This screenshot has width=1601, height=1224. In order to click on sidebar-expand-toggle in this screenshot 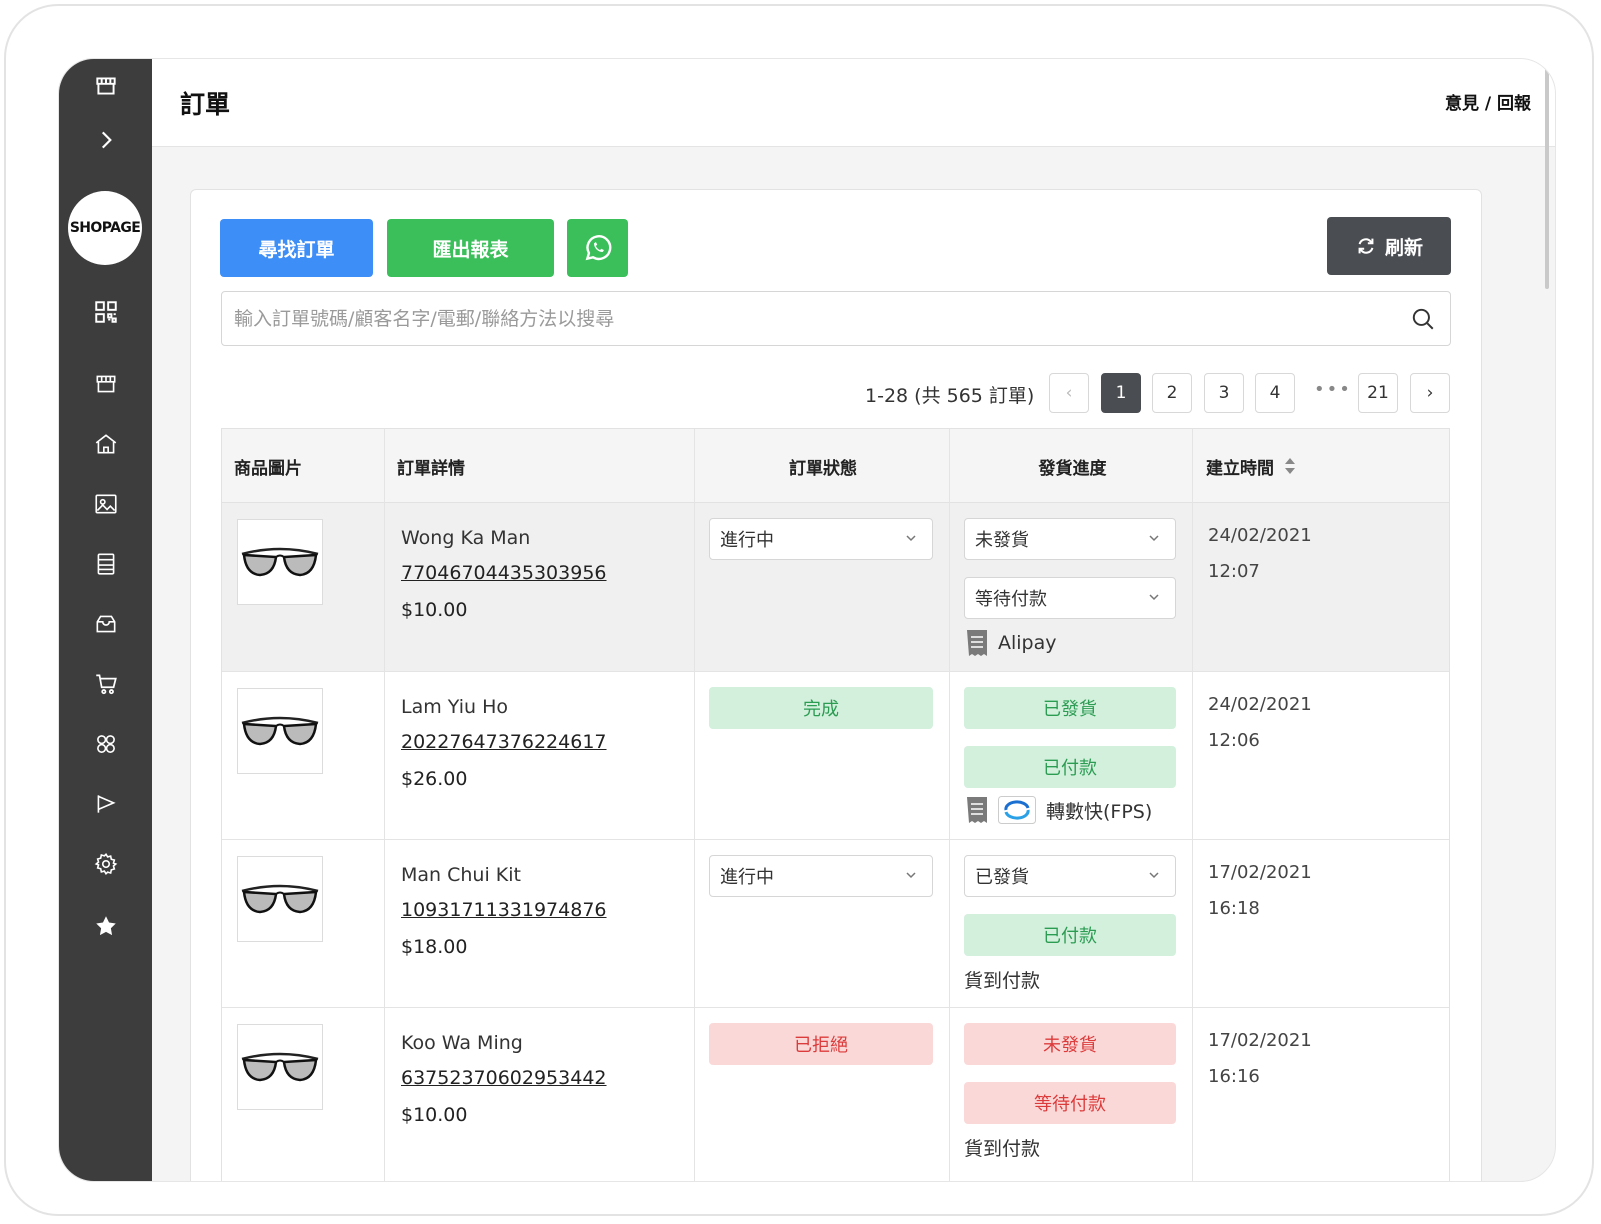, I will do `click(105, 140)`.